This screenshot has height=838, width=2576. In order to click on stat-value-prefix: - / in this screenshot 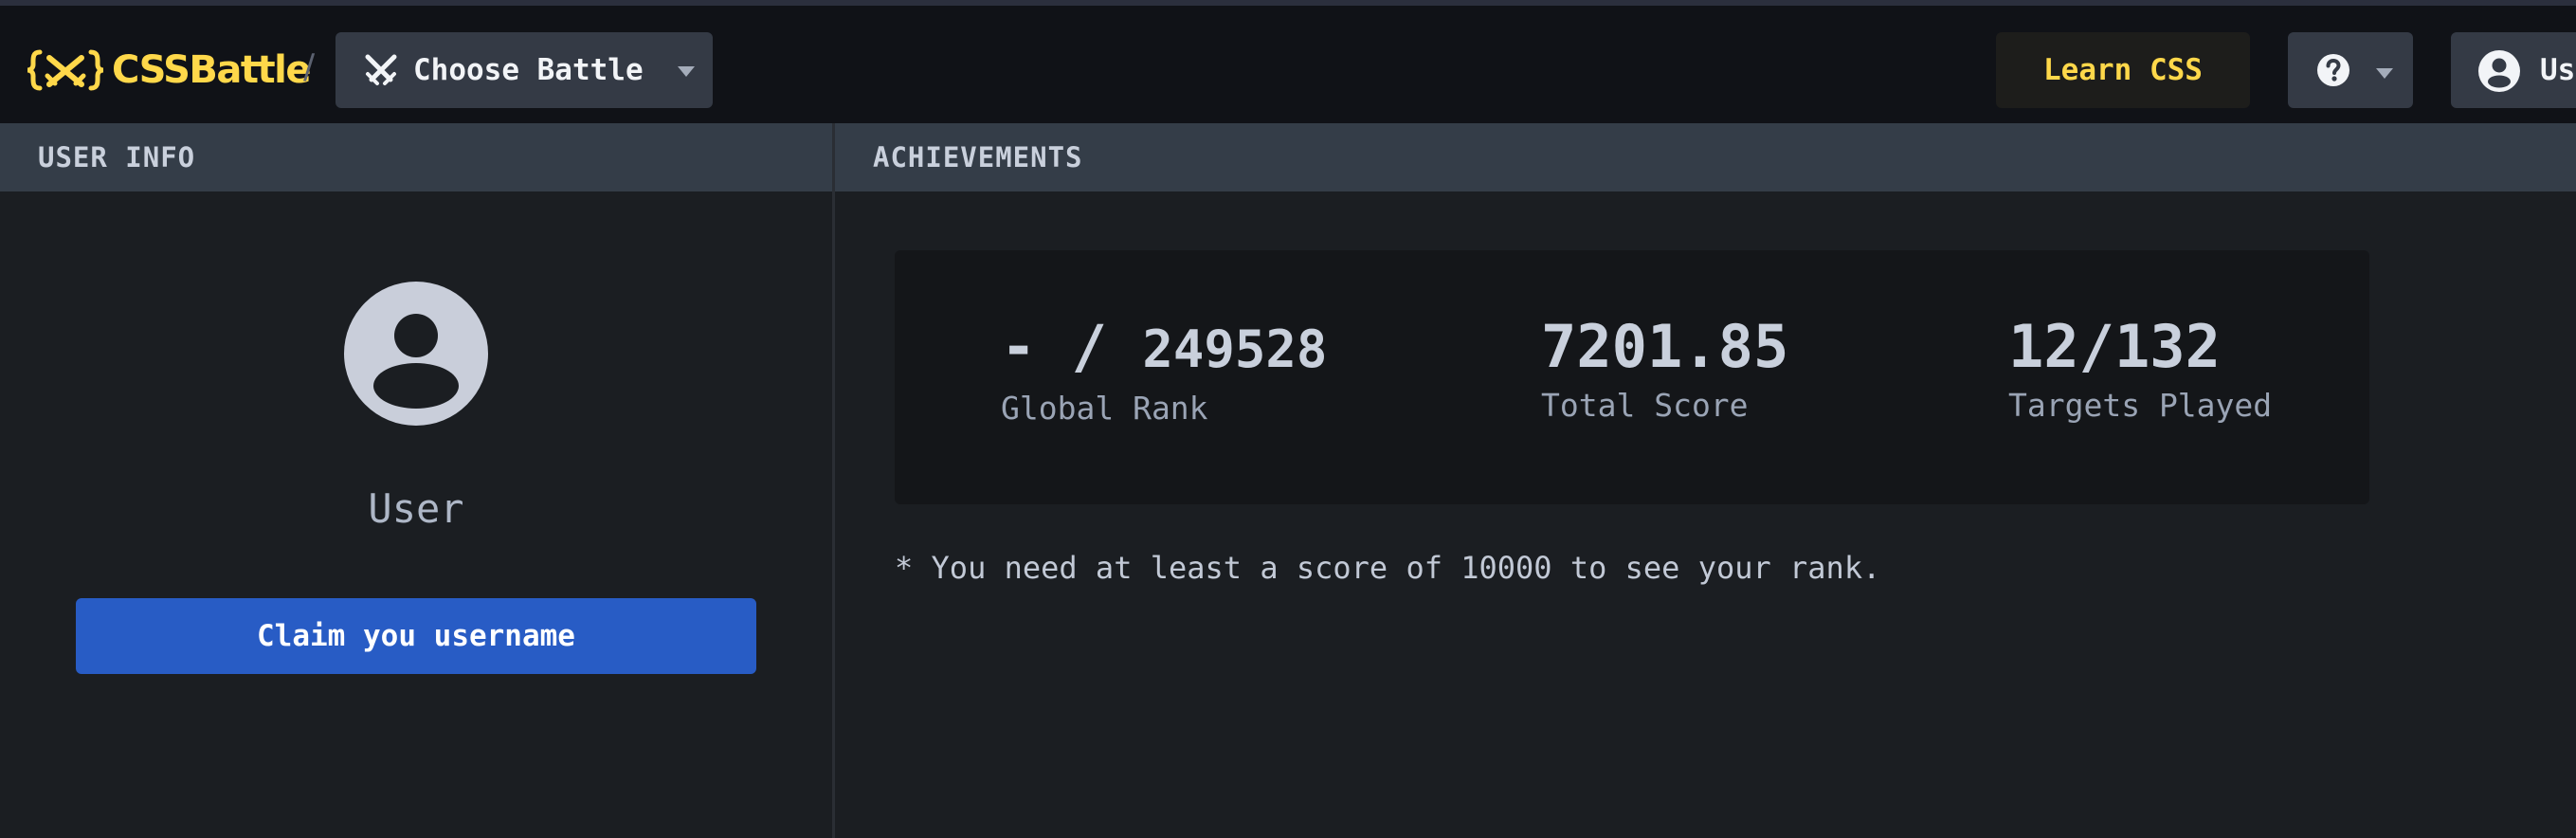, I will do `click(1072, 346)`.